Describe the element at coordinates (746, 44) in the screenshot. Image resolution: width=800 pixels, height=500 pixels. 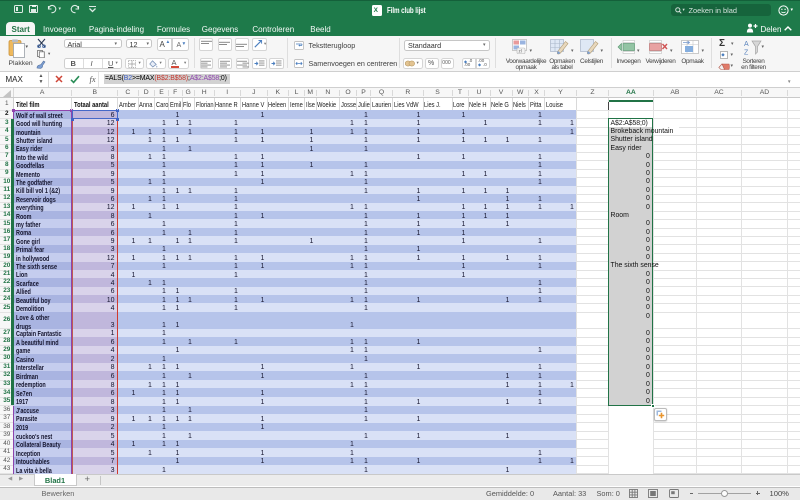
I see `svg-text: A` at that location.